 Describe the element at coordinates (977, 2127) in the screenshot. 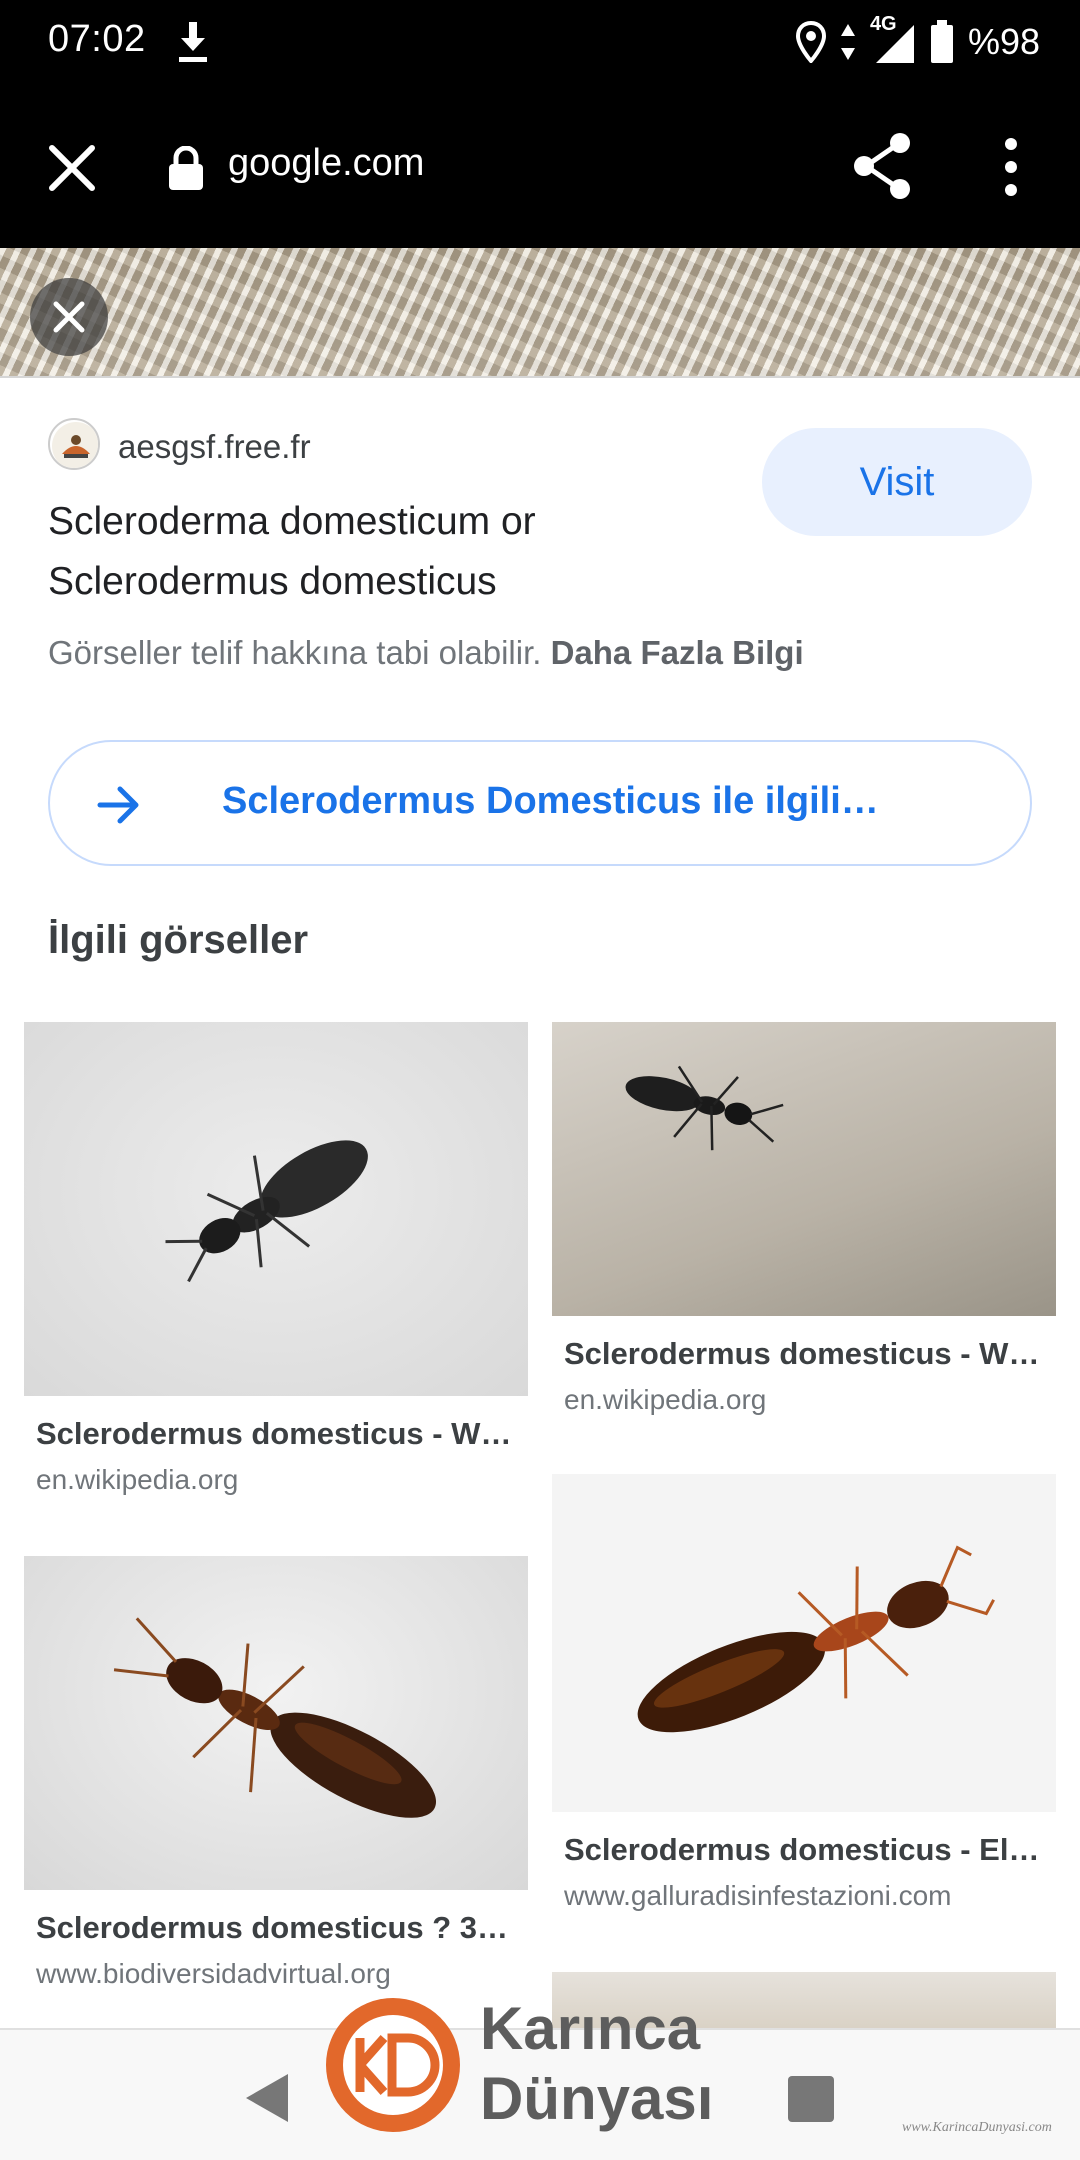

I see `watermark-url: www.KarincaDunyasi.com` at that location.